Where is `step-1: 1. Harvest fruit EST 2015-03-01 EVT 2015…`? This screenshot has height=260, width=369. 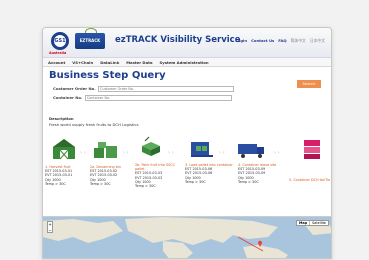
step-1: 1. Harvest fruit EST 2015-03-01 EVT 2015… is located at coordinates (67, 175).